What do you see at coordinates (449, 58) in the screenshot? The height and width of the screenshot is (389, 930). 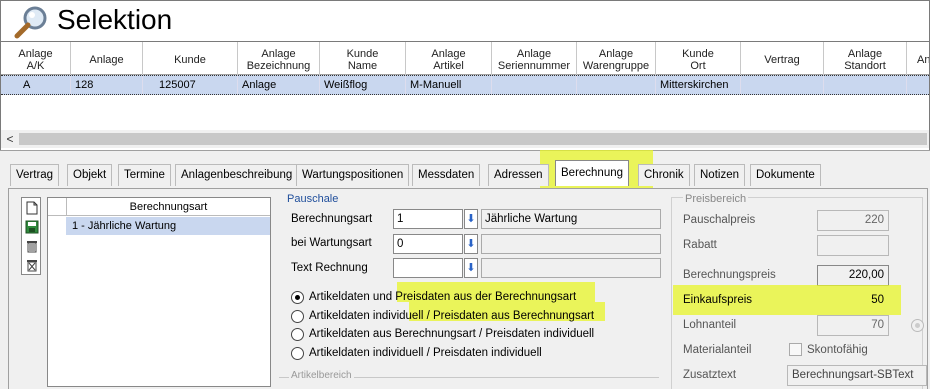 I see `column-header: Anlage Artikel` at bounding box center [449, 58].